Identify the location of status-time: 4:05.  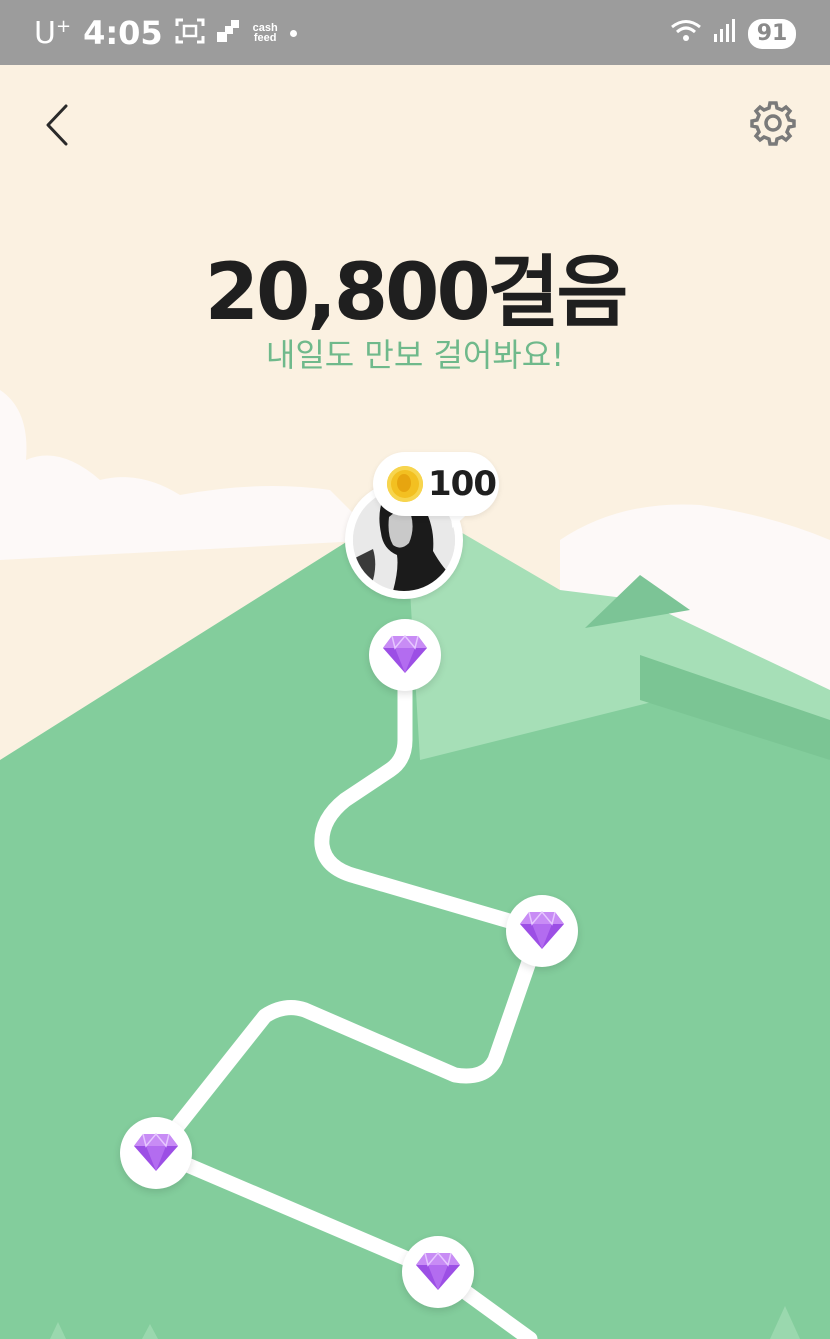
(123, 33).